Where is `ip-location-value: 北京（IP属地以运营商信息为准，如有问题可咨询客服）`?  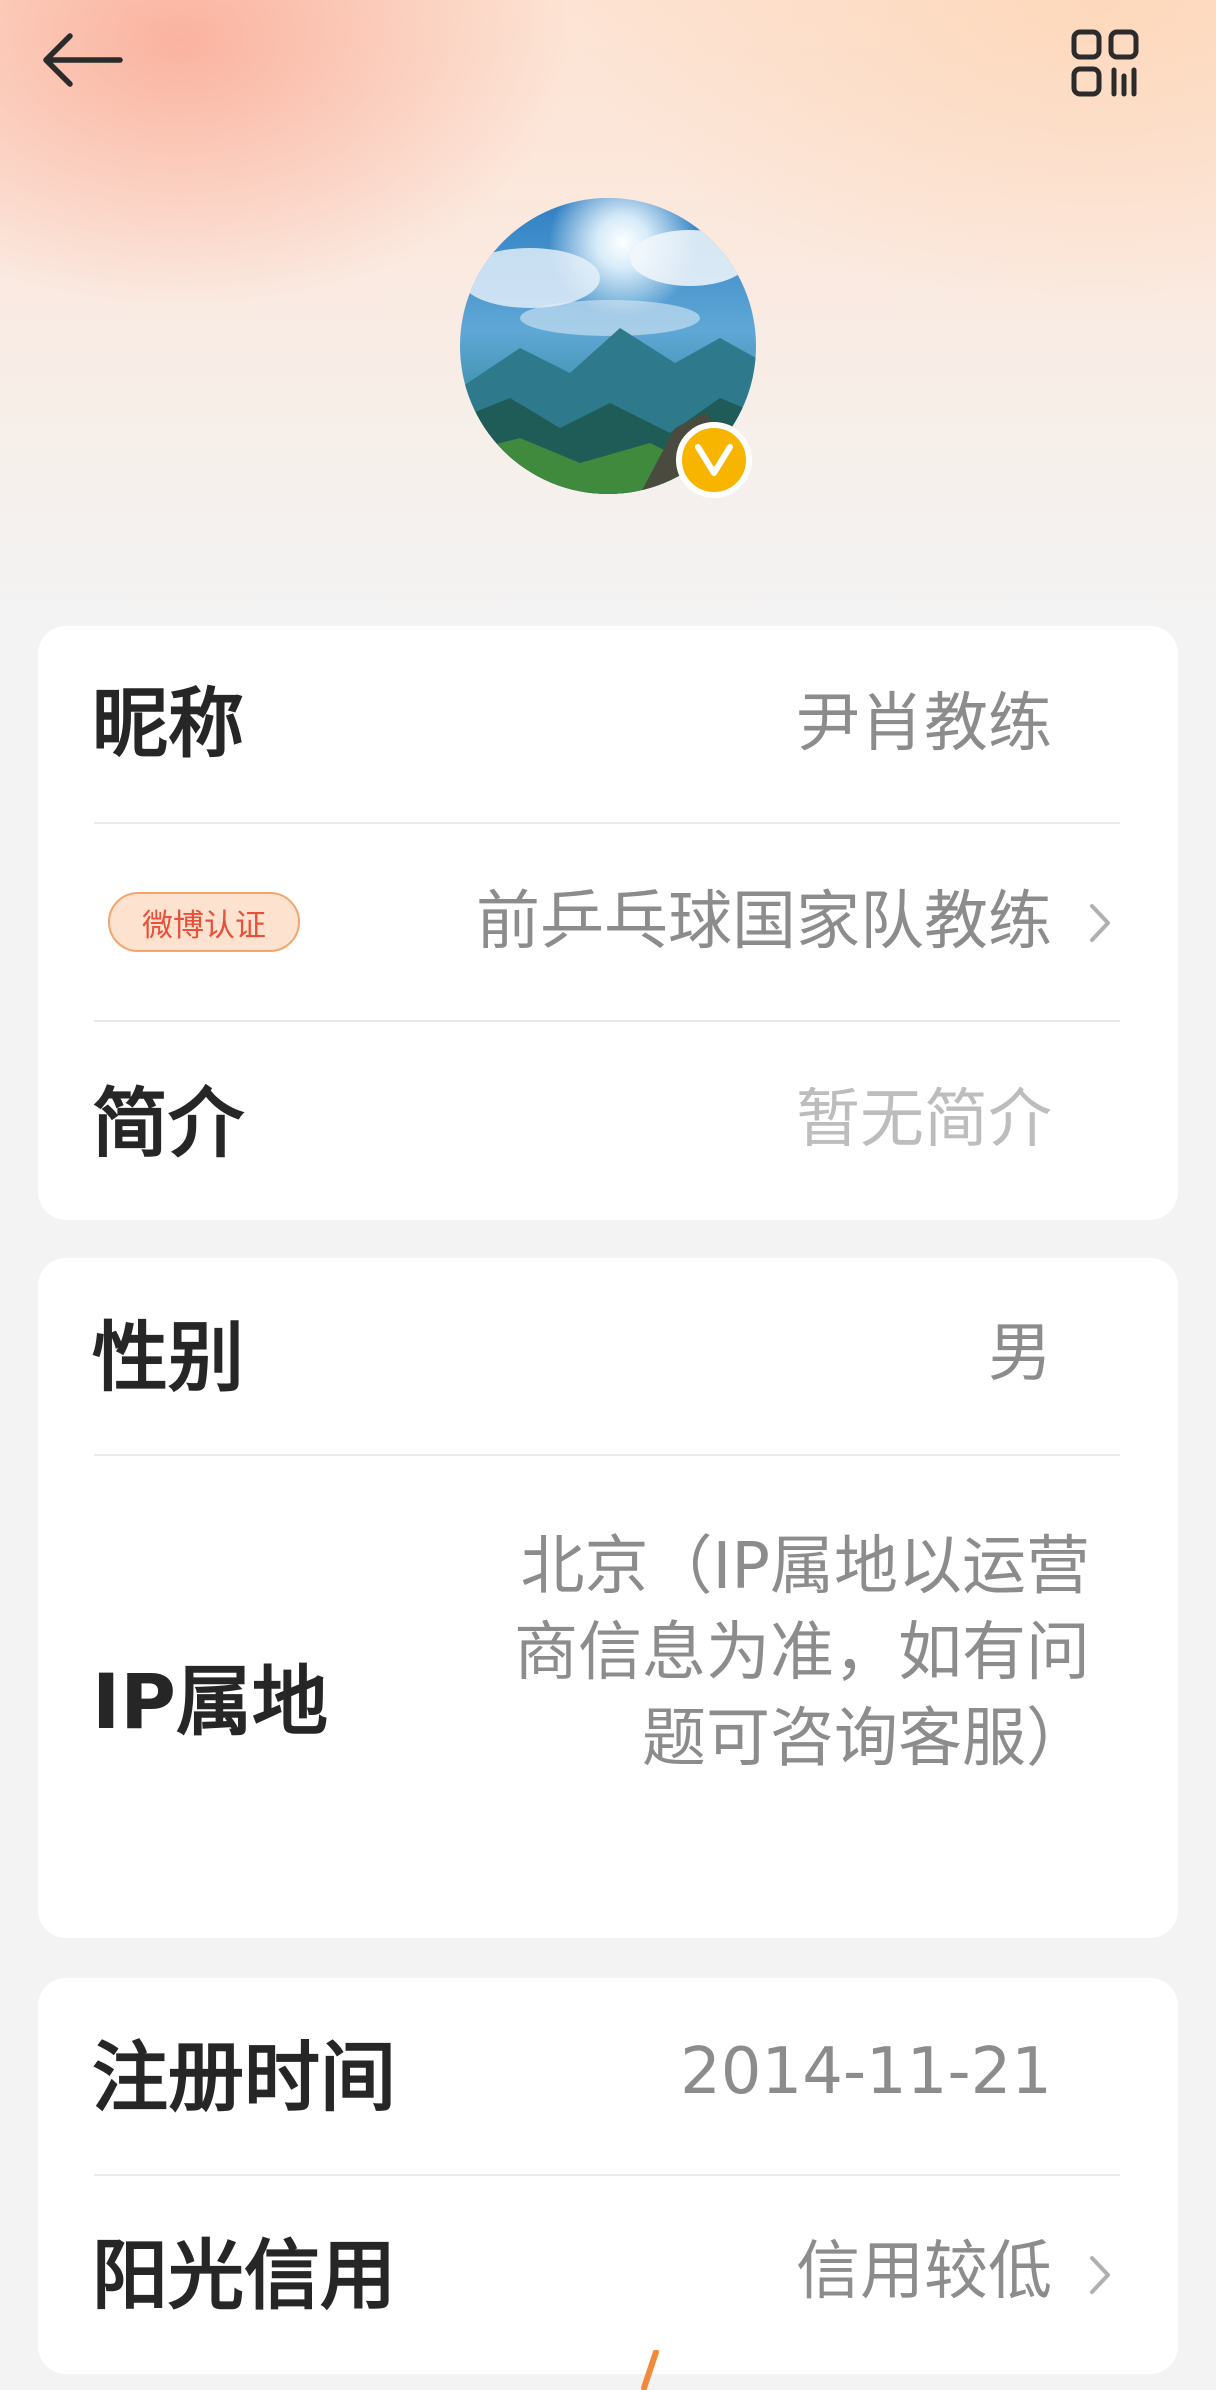 ip-location-value: 北京（IP属地以运营商信息为准，如有问题可咨询客服） is located at coordinates (802, 1653).